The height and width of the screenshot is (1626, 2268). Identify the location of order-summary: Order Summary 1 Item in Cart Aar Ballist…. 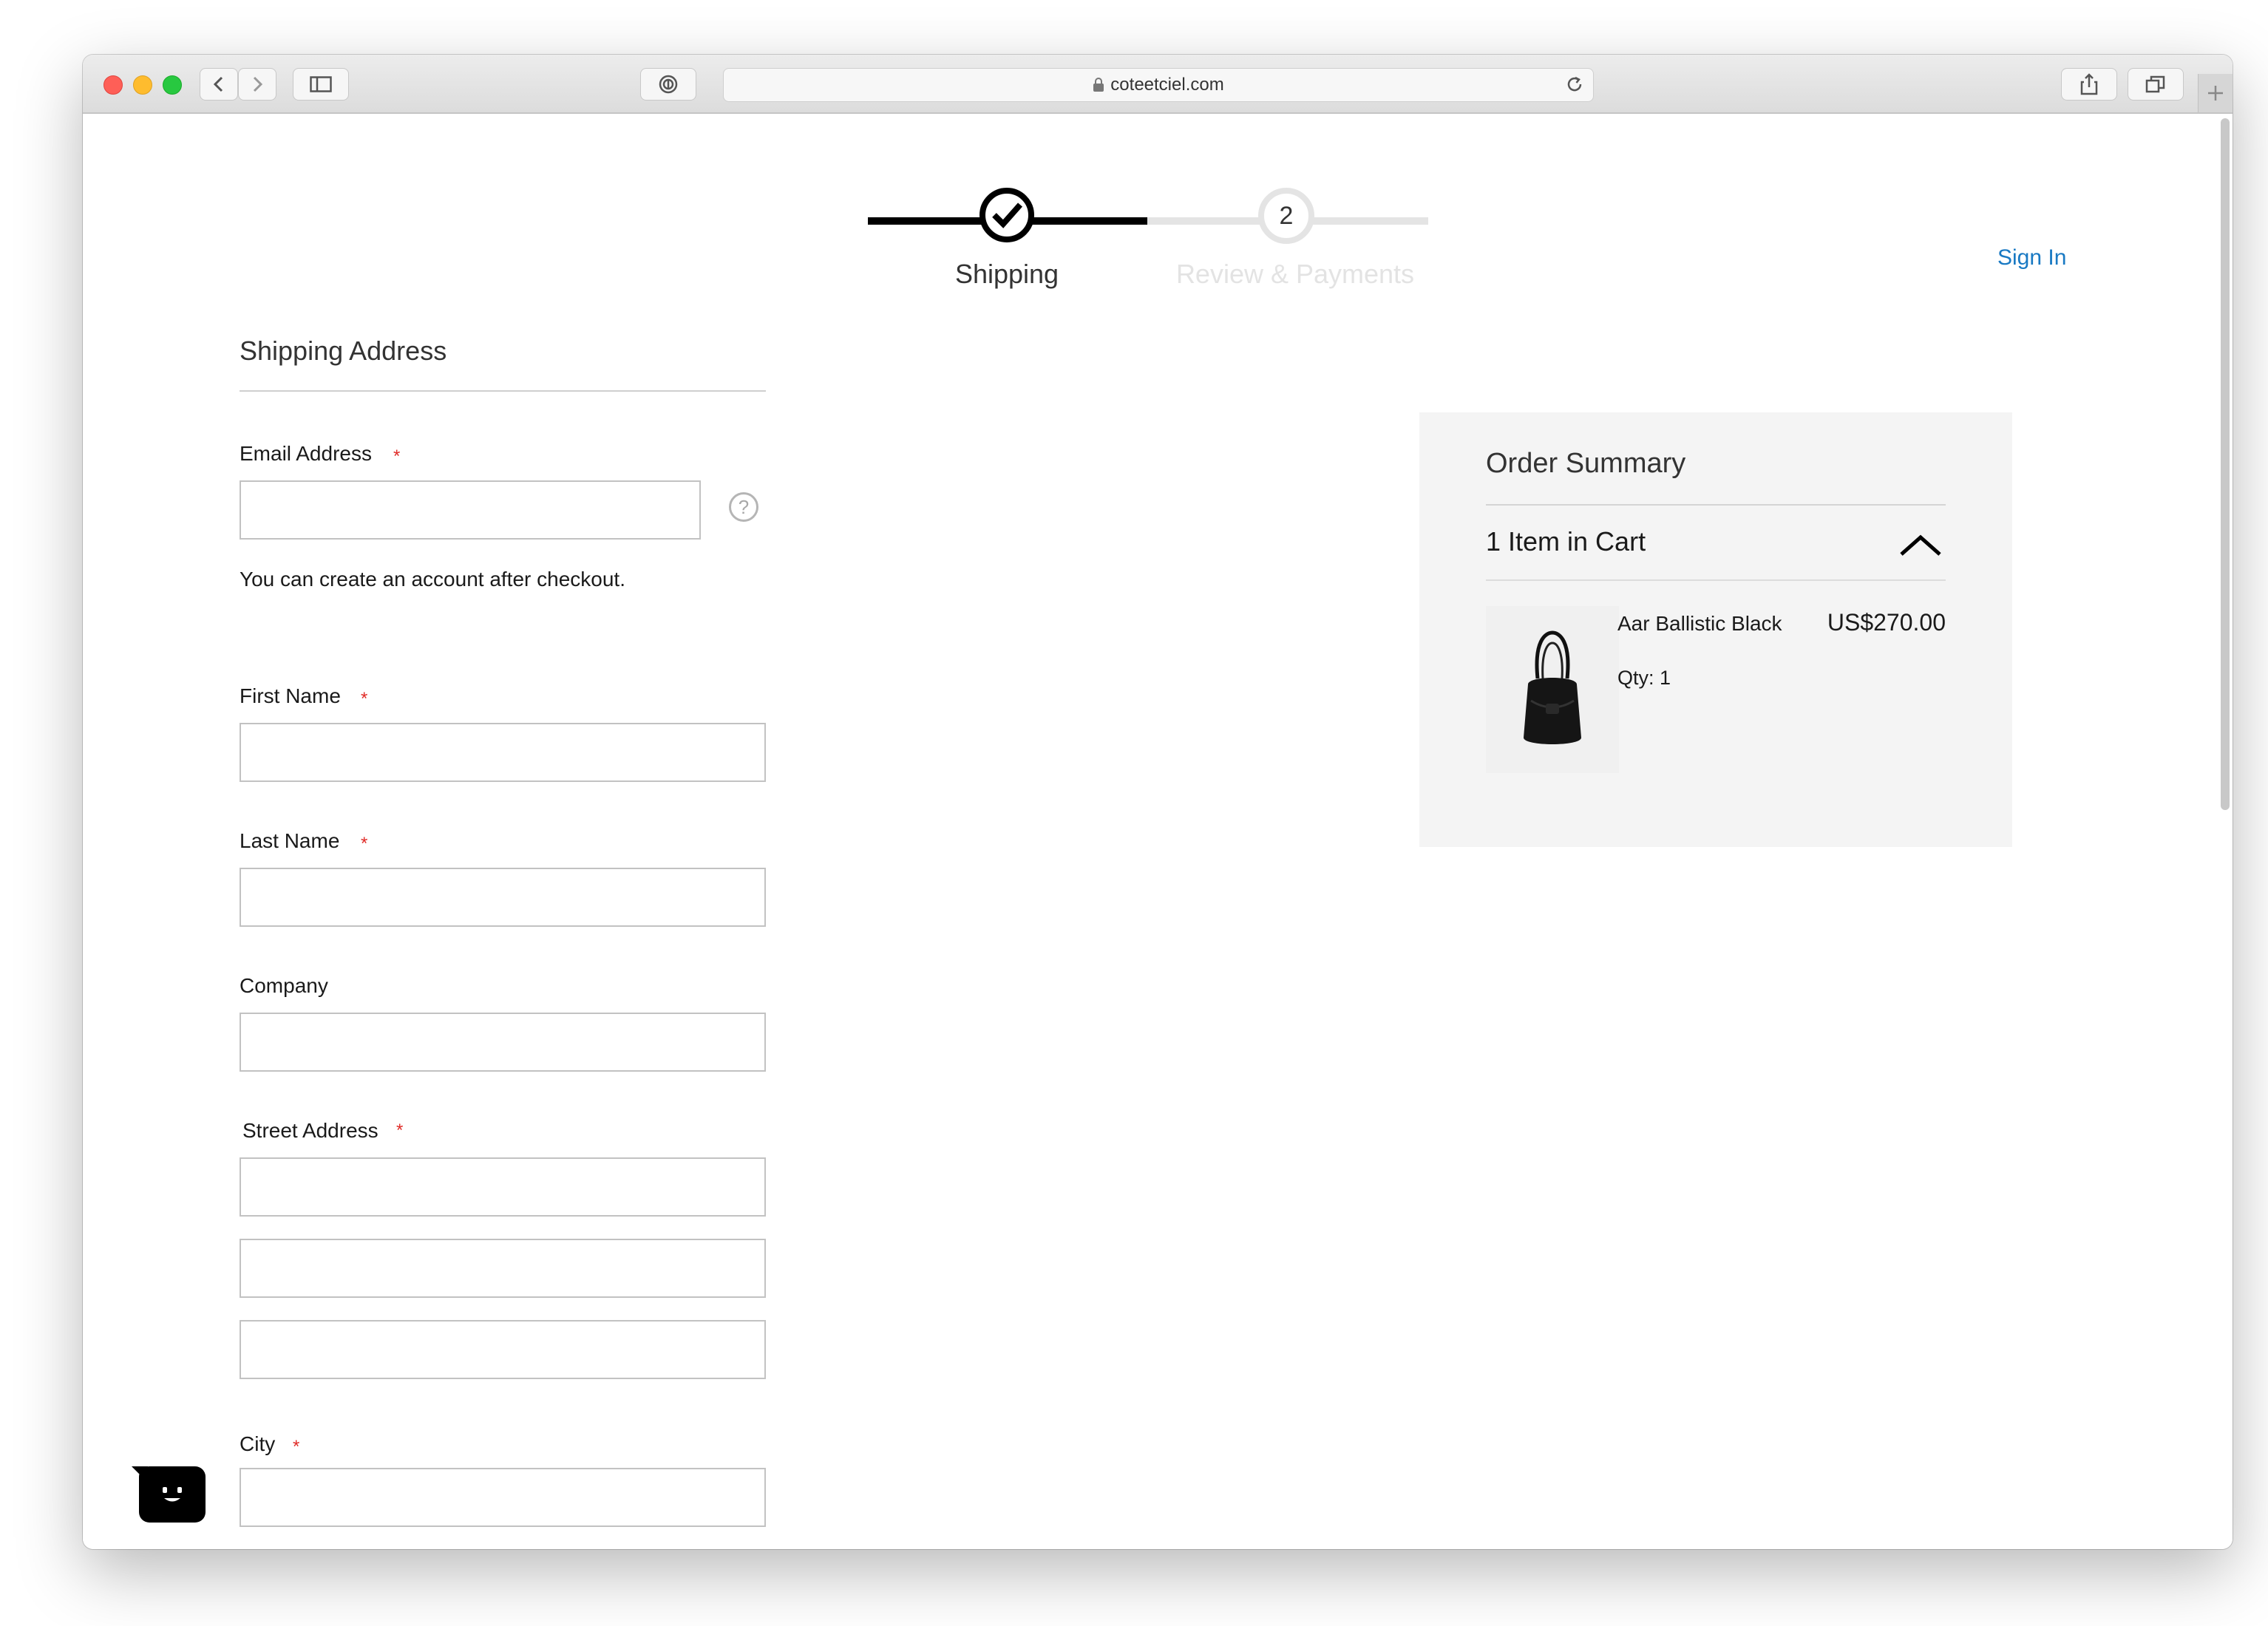
(1715, 630).